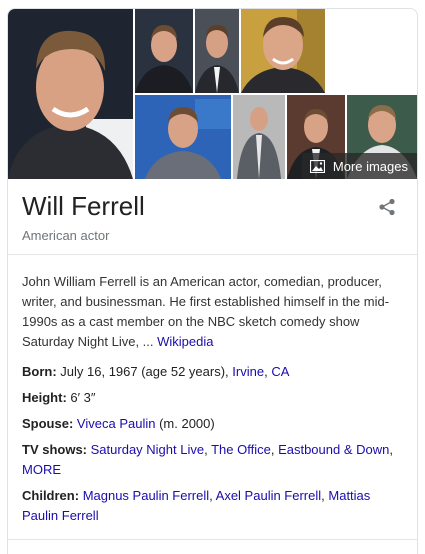 Image resolution: width=425 pixels, height=554 pixels. What do you see at coordinates (387, 207) in the screenshot?
I see `share-icon` at bounding box center [387, 207].